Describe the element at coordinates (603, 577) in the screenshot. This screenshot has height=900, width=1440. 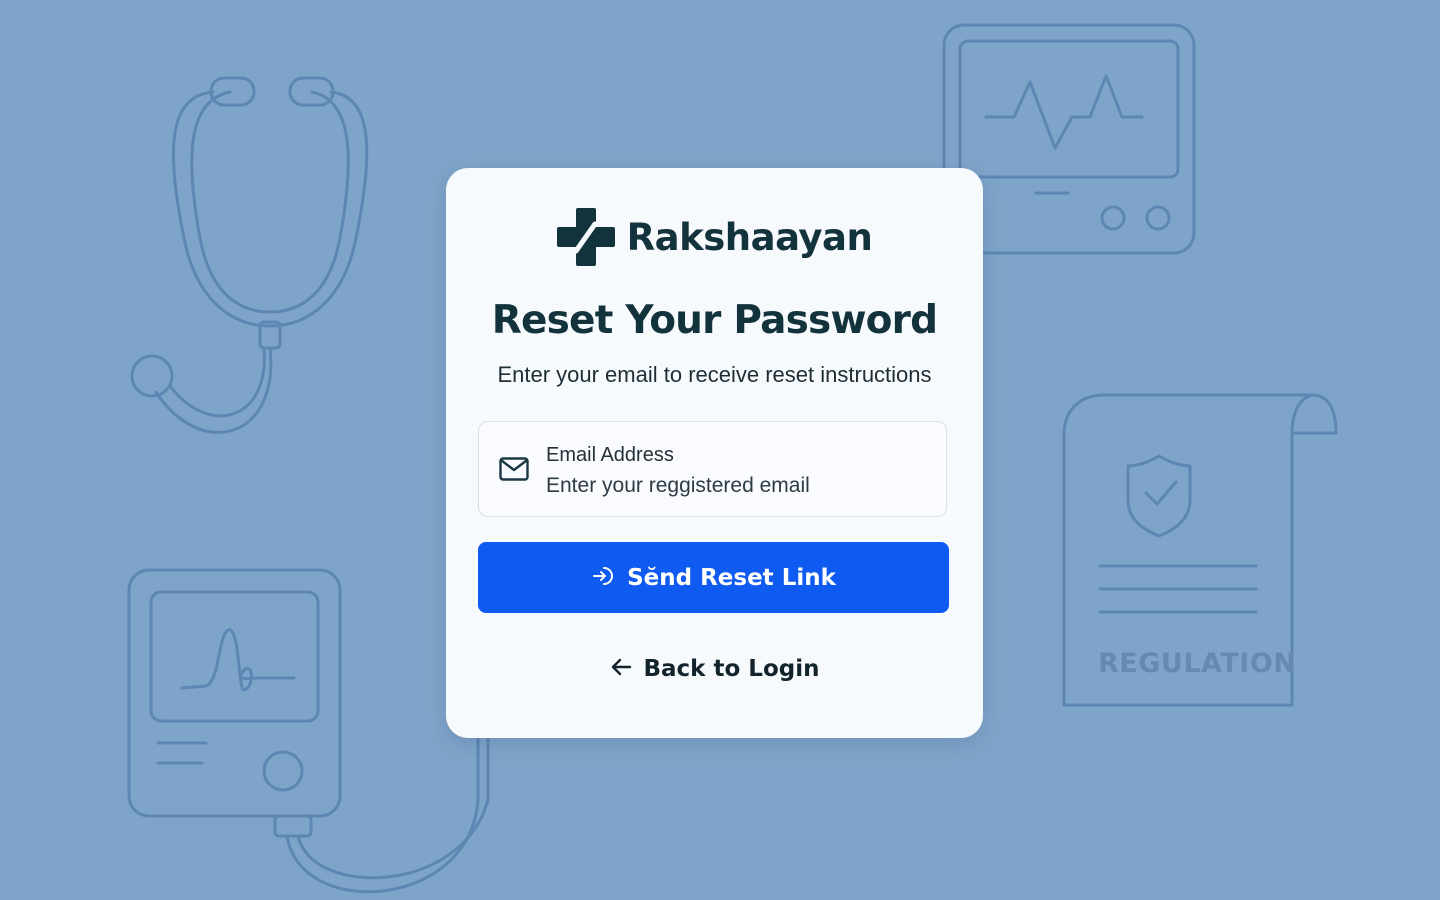
I see `login-arrow-icon` at that location.